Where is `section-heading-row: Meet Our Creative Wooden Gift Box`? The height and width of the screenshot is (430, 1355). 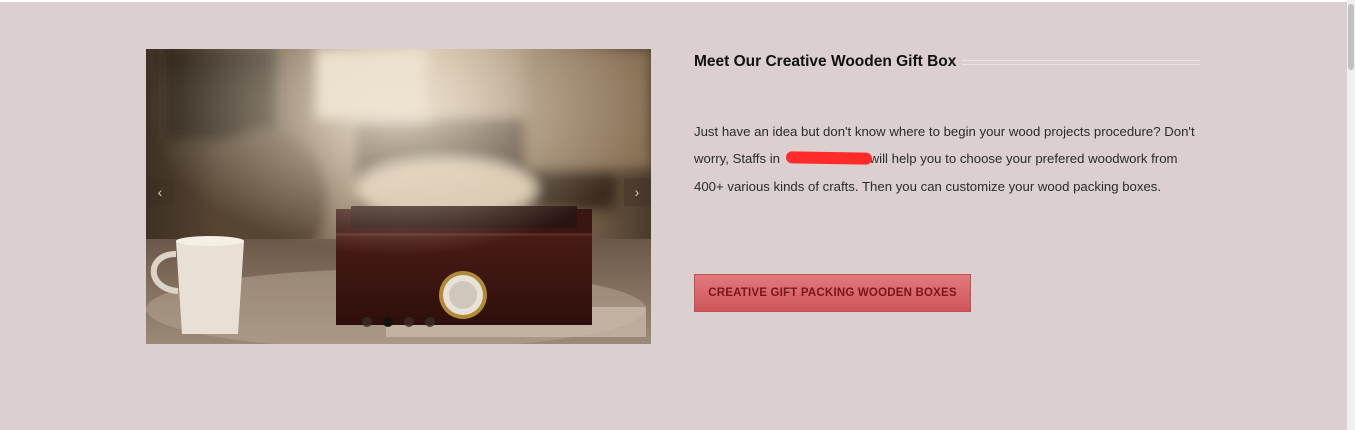
section-heading-row: Meet Our Creative Wooden Gift Box is located at coordinates (947, 62).